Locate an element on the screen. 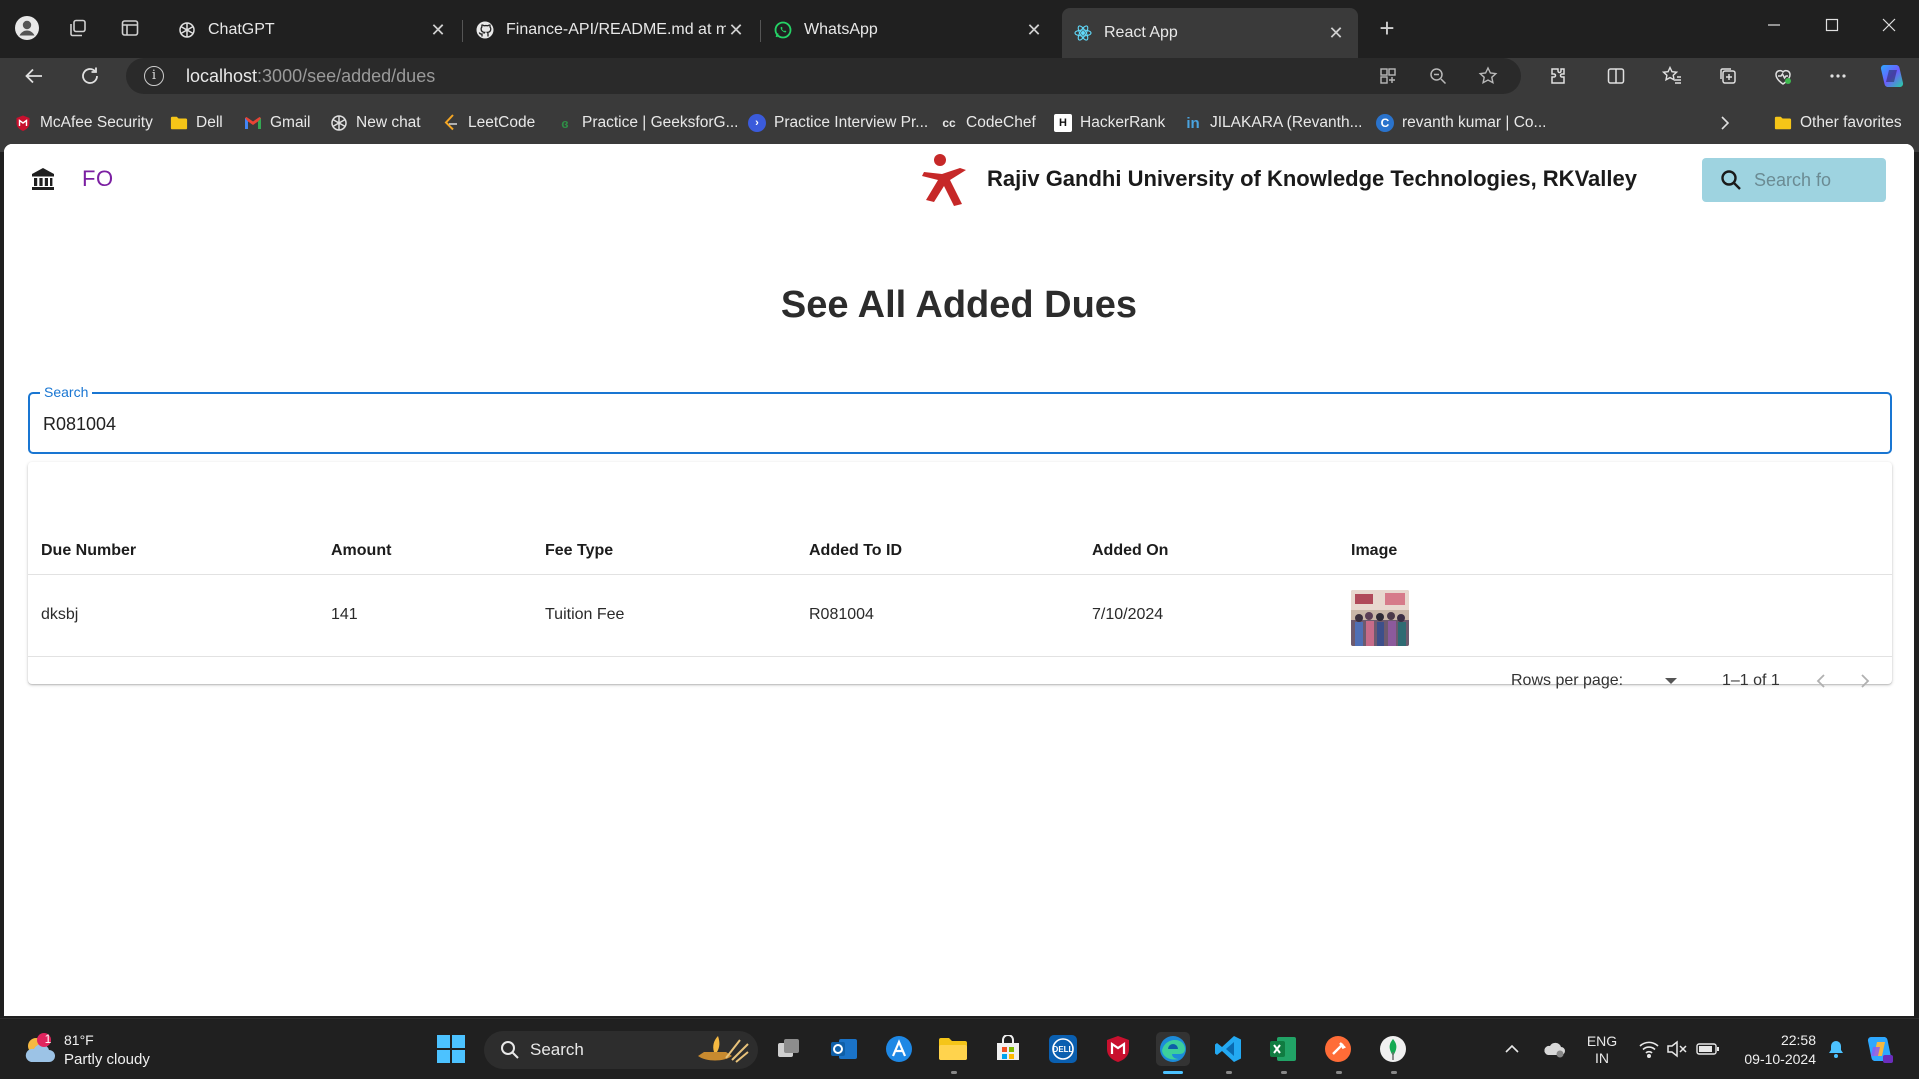  favorite-gmail: Gmail is located at coordinates (277, 123).